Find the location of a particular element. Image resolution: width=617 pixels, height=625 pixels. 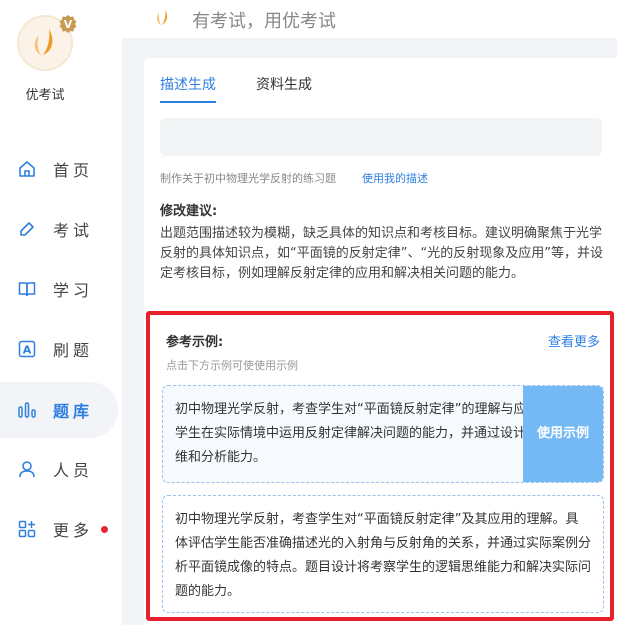

examples-title: 参考示例: is located at coordinates (195, 342).